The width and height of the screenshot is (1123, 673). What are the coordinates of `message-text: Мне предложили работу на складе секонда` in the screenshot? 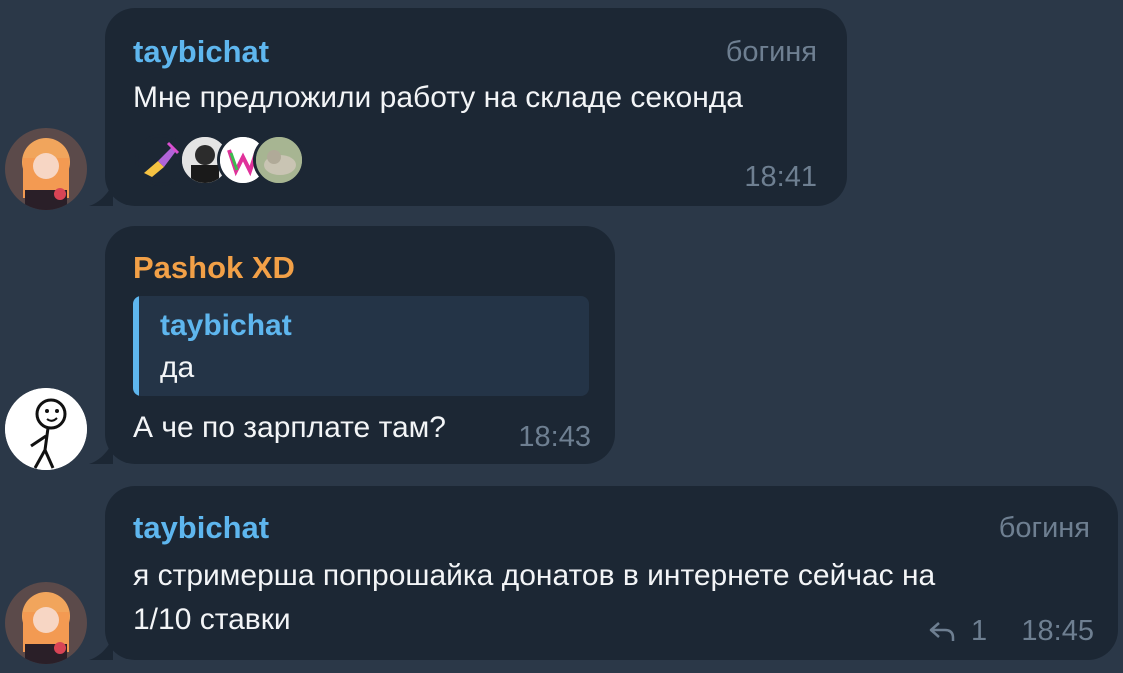 It's located at (438, 97).